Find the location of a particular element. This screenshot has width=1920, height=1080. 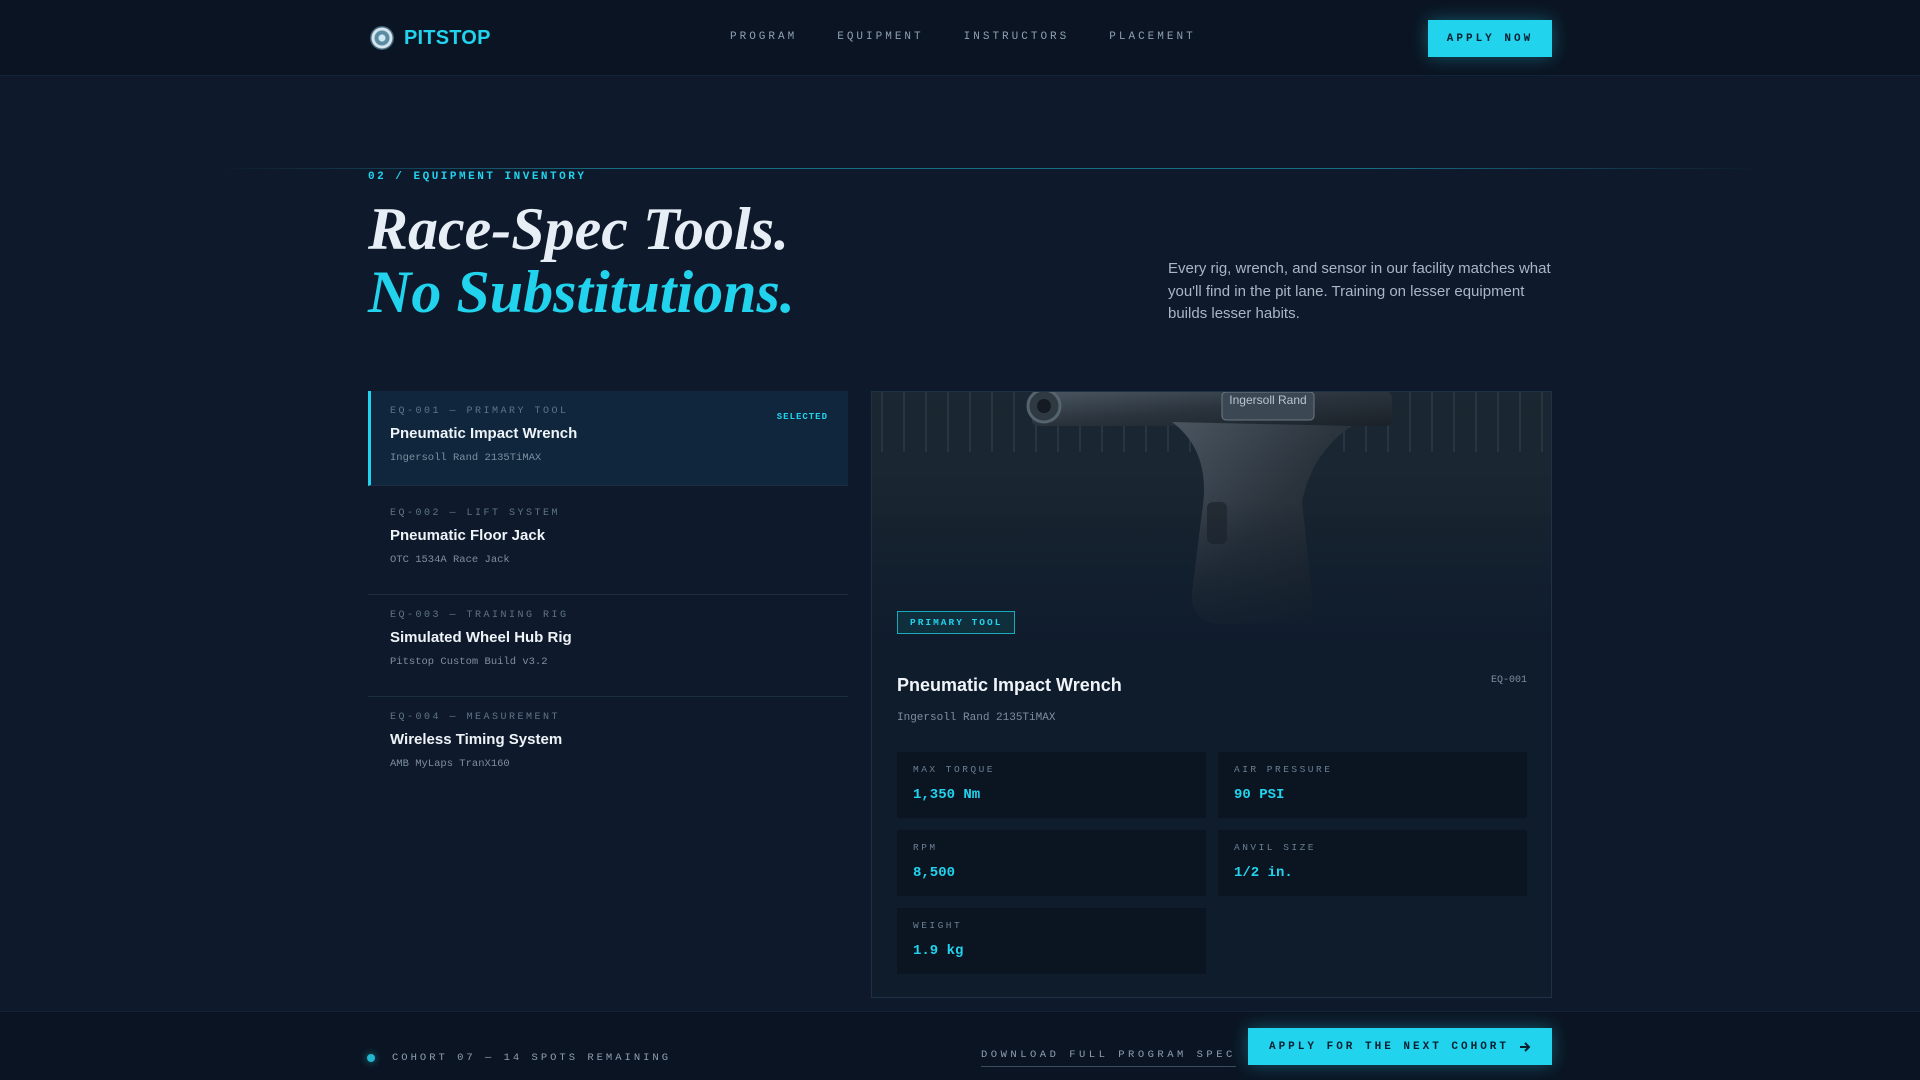

nav-placement: PLACEMENT is located at coordinates (1152, 37).